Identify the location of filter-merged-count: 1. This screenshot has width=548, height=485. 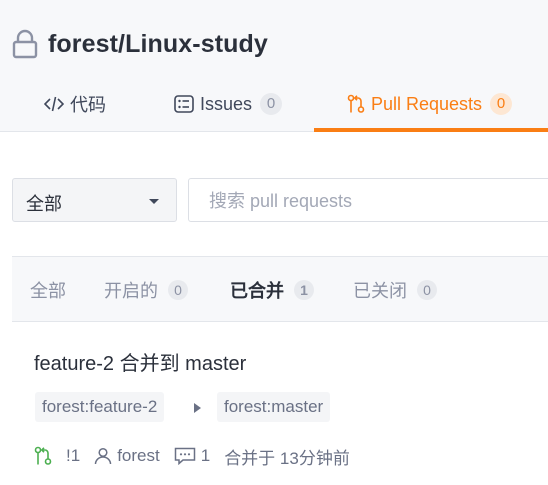
(304, 290).